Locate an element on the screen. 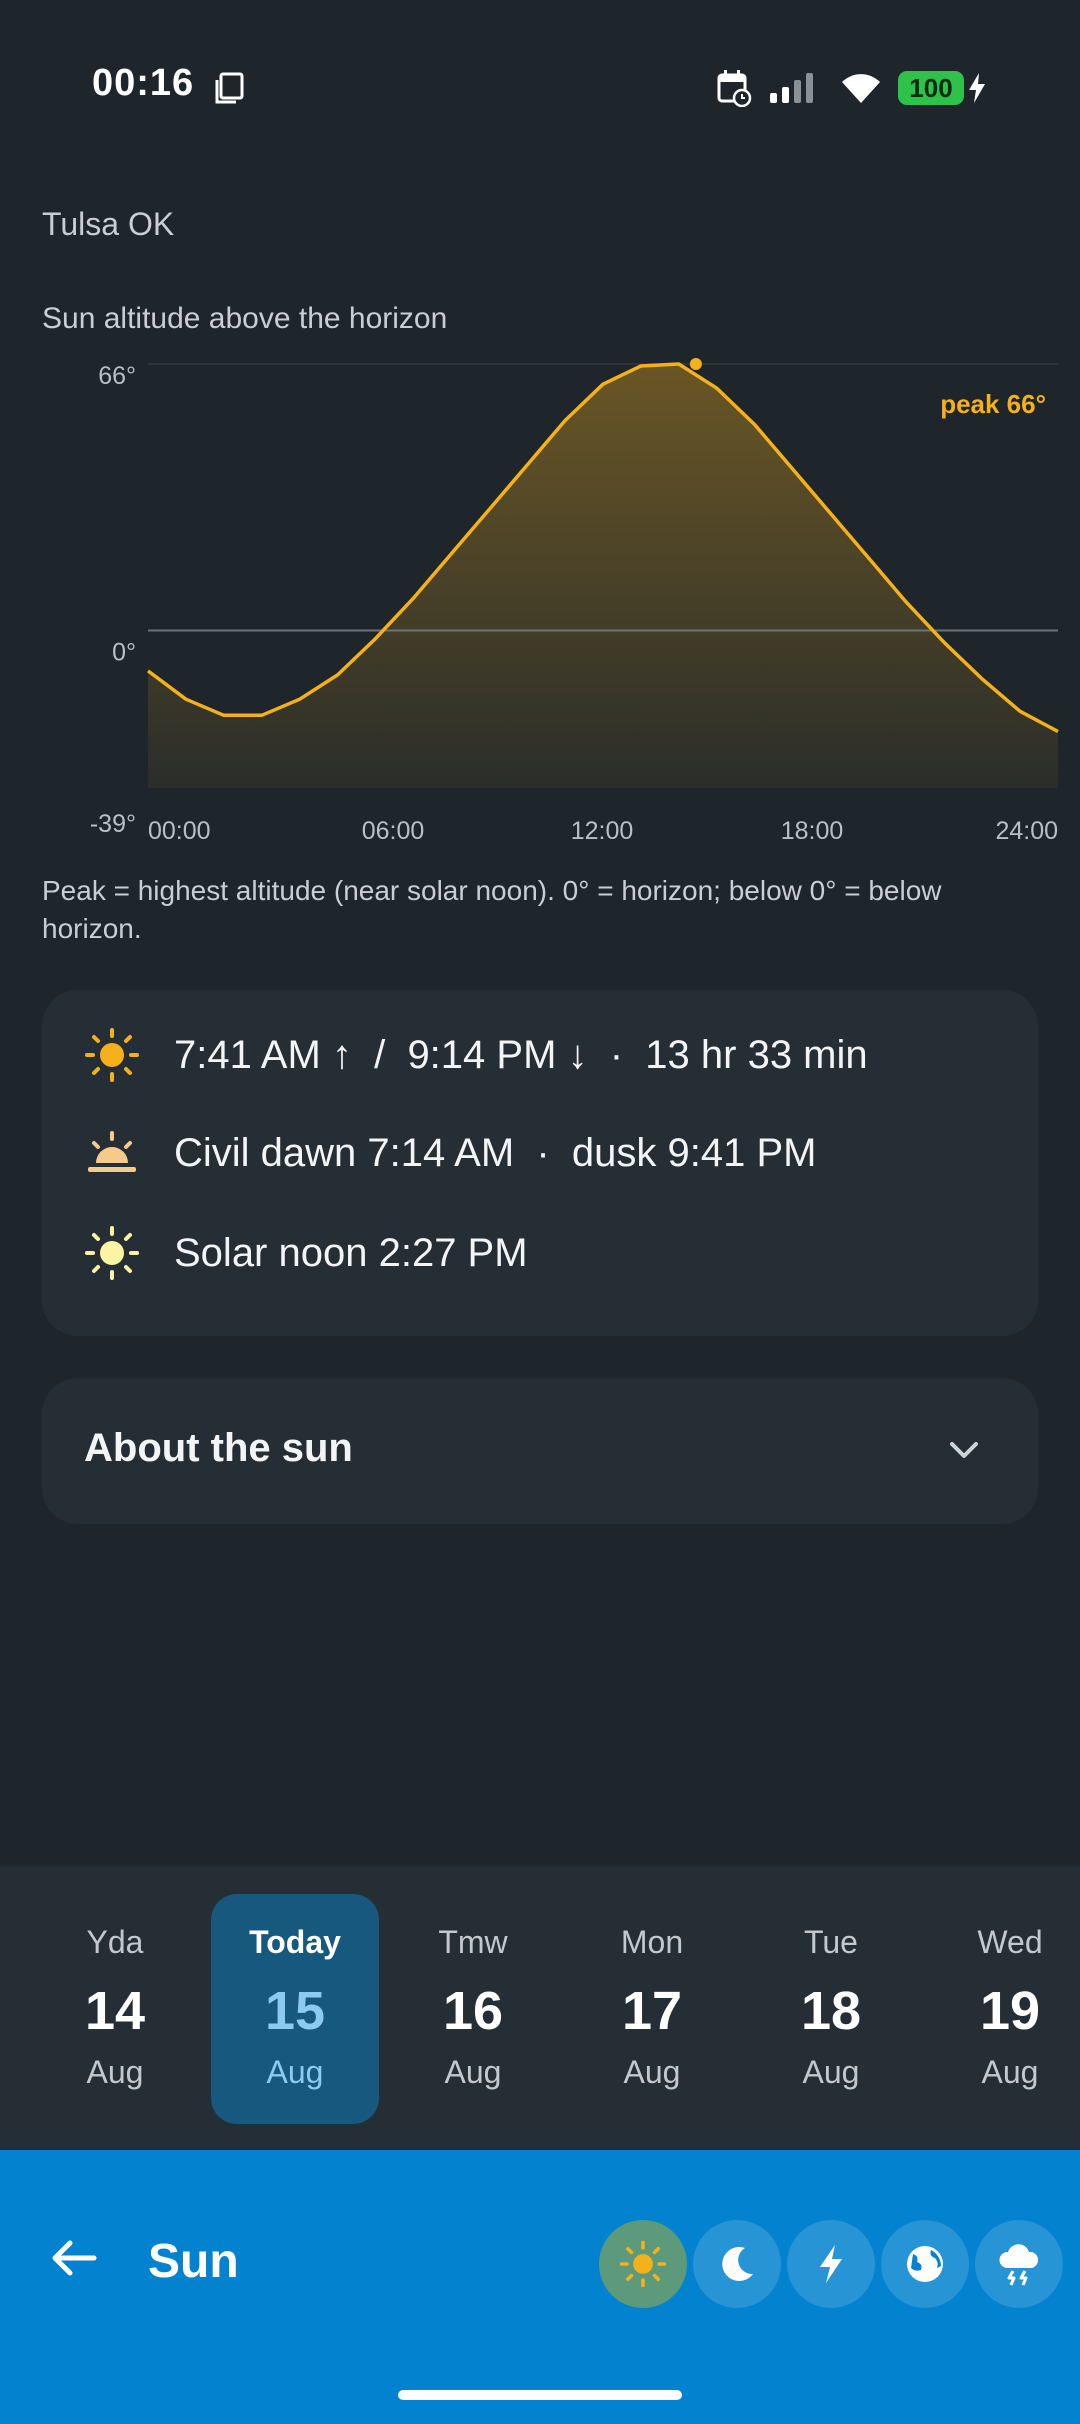 This screenshot has width=1080, height=2424. day-number: 18 is located at coordinates (831, 2011).